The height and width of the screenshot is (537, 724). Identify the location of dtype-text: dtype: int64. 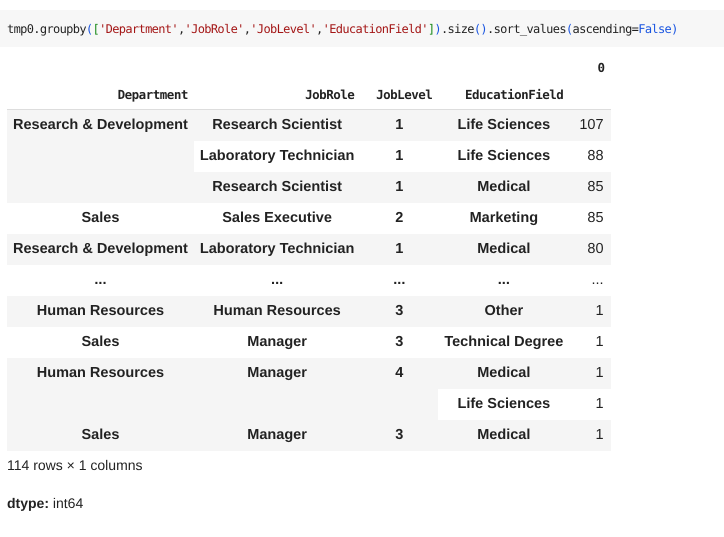
(45, 503).